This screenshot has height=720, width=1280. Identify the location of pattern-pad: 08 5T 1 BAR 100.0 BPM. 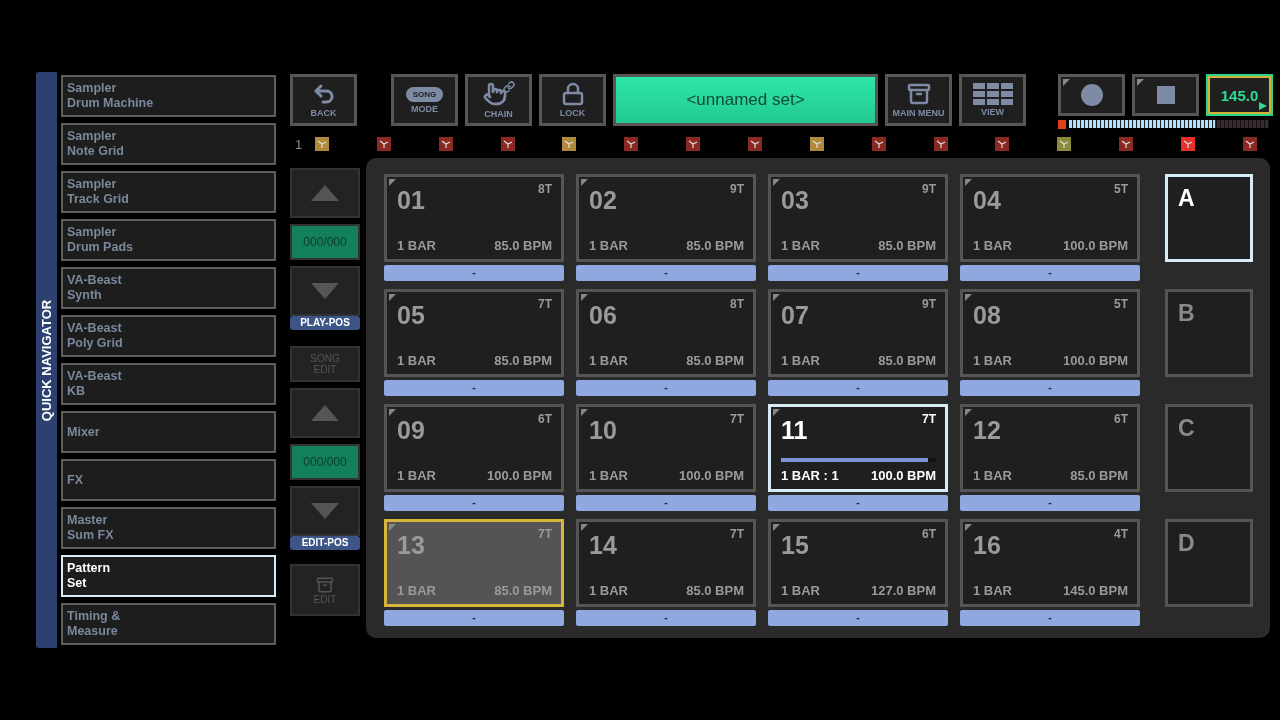
(1050, 333).